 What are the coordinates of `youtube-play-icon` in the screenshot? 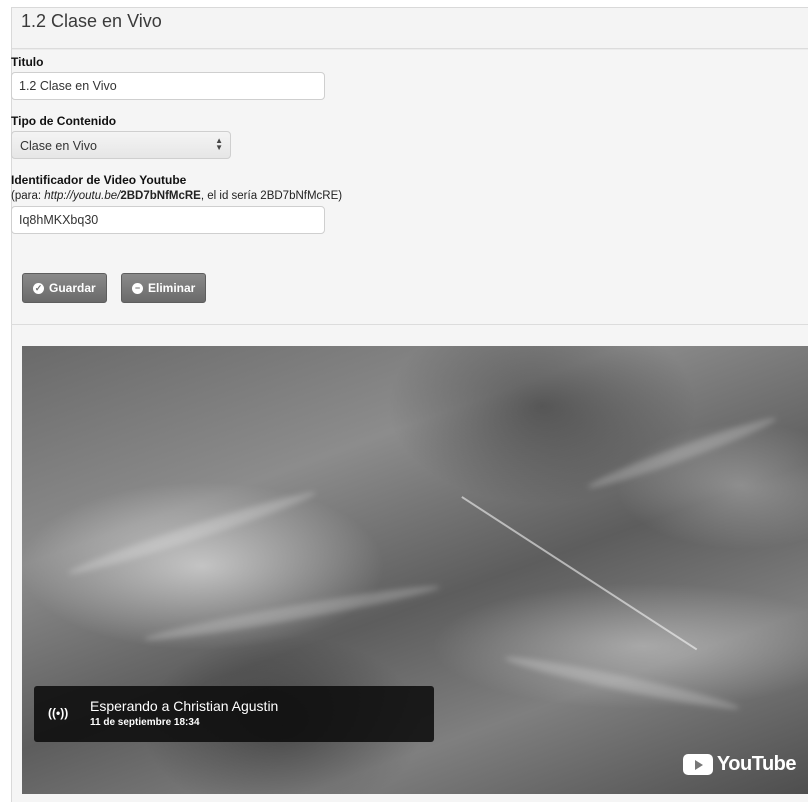 It's located at (697, 764).